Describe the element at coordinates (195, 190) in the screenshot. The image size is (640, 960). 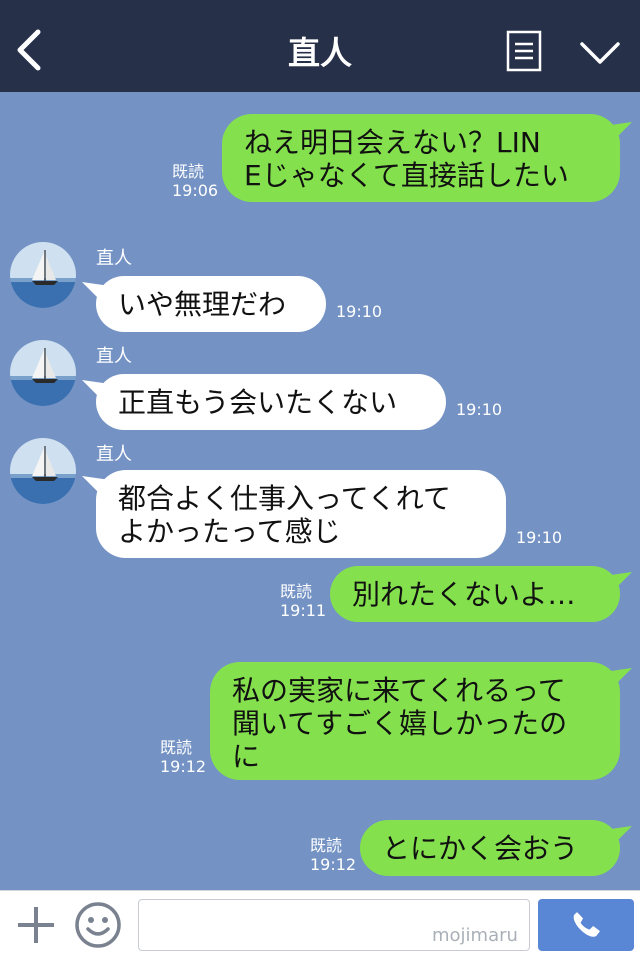
I see `message-time: 19:06` at that location.